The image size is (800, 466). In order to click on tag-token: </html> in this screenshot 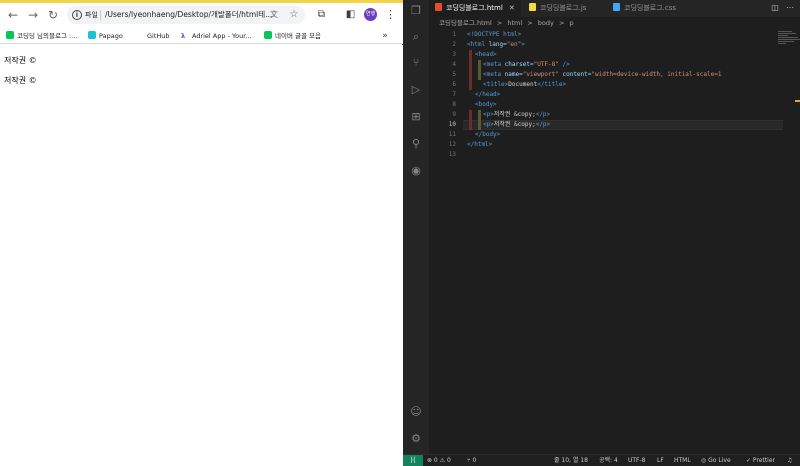, I will do `click(480, 144)`.